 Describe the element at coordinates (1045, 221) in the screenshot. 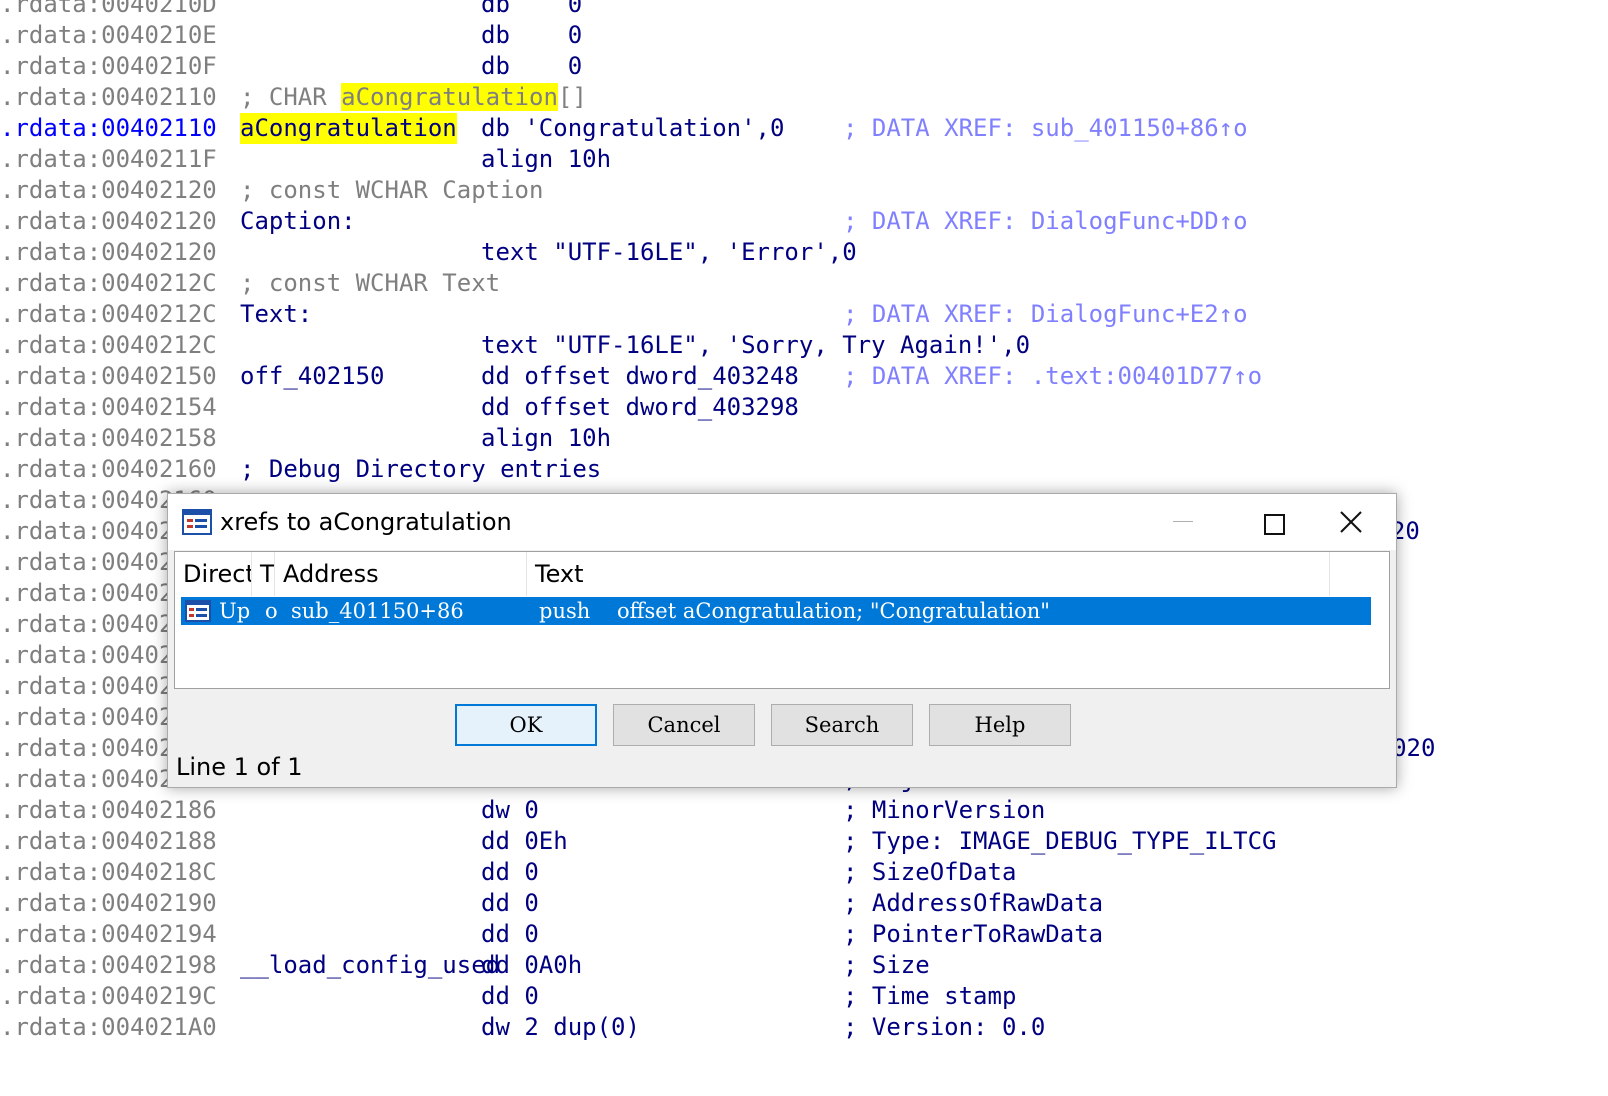

I see `line-xref-comment: ; DATA XREF: DialogFunc+DD↑o` at that location.